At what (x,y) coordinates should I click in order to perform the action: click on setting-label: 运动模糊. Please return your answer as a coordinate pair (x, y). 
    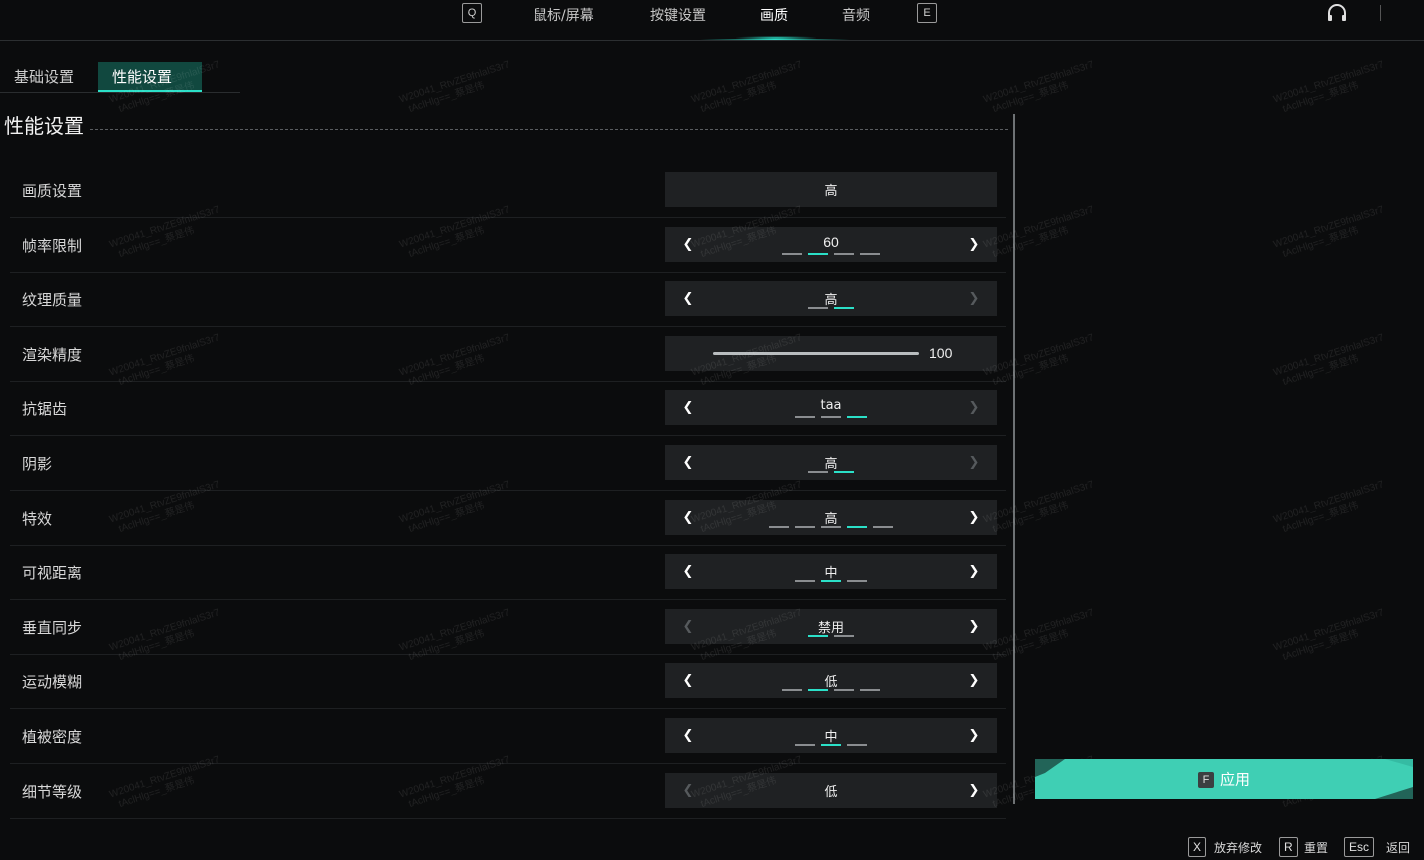
    Looking at the image, I should click on (52, 682).